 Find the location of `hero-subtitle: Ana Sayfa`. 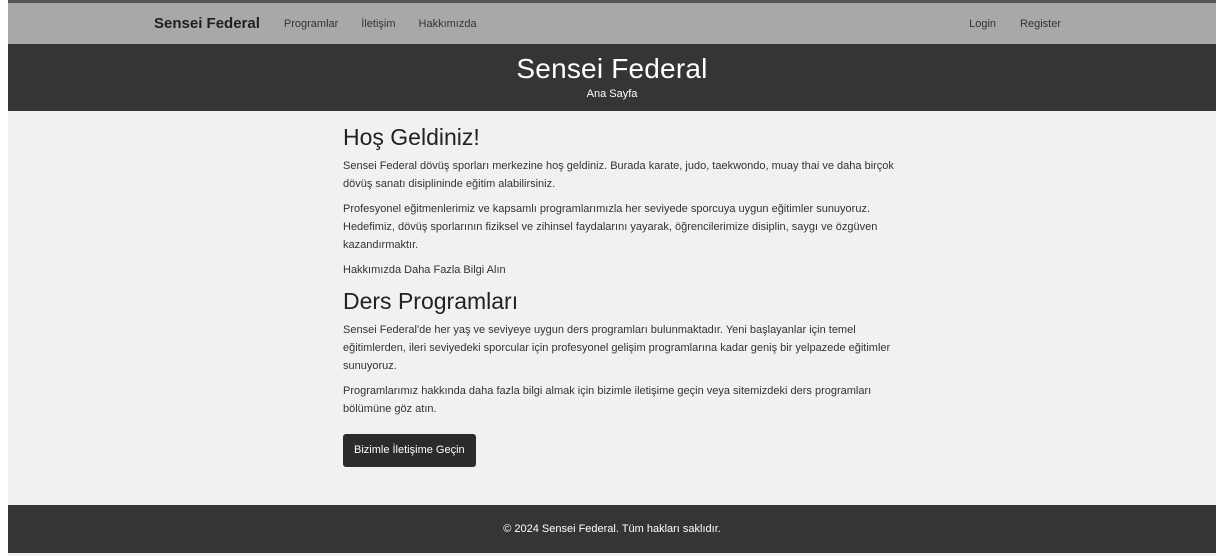

hero-subtitle: Ana Sayfa is located at coordinates (612, 94).